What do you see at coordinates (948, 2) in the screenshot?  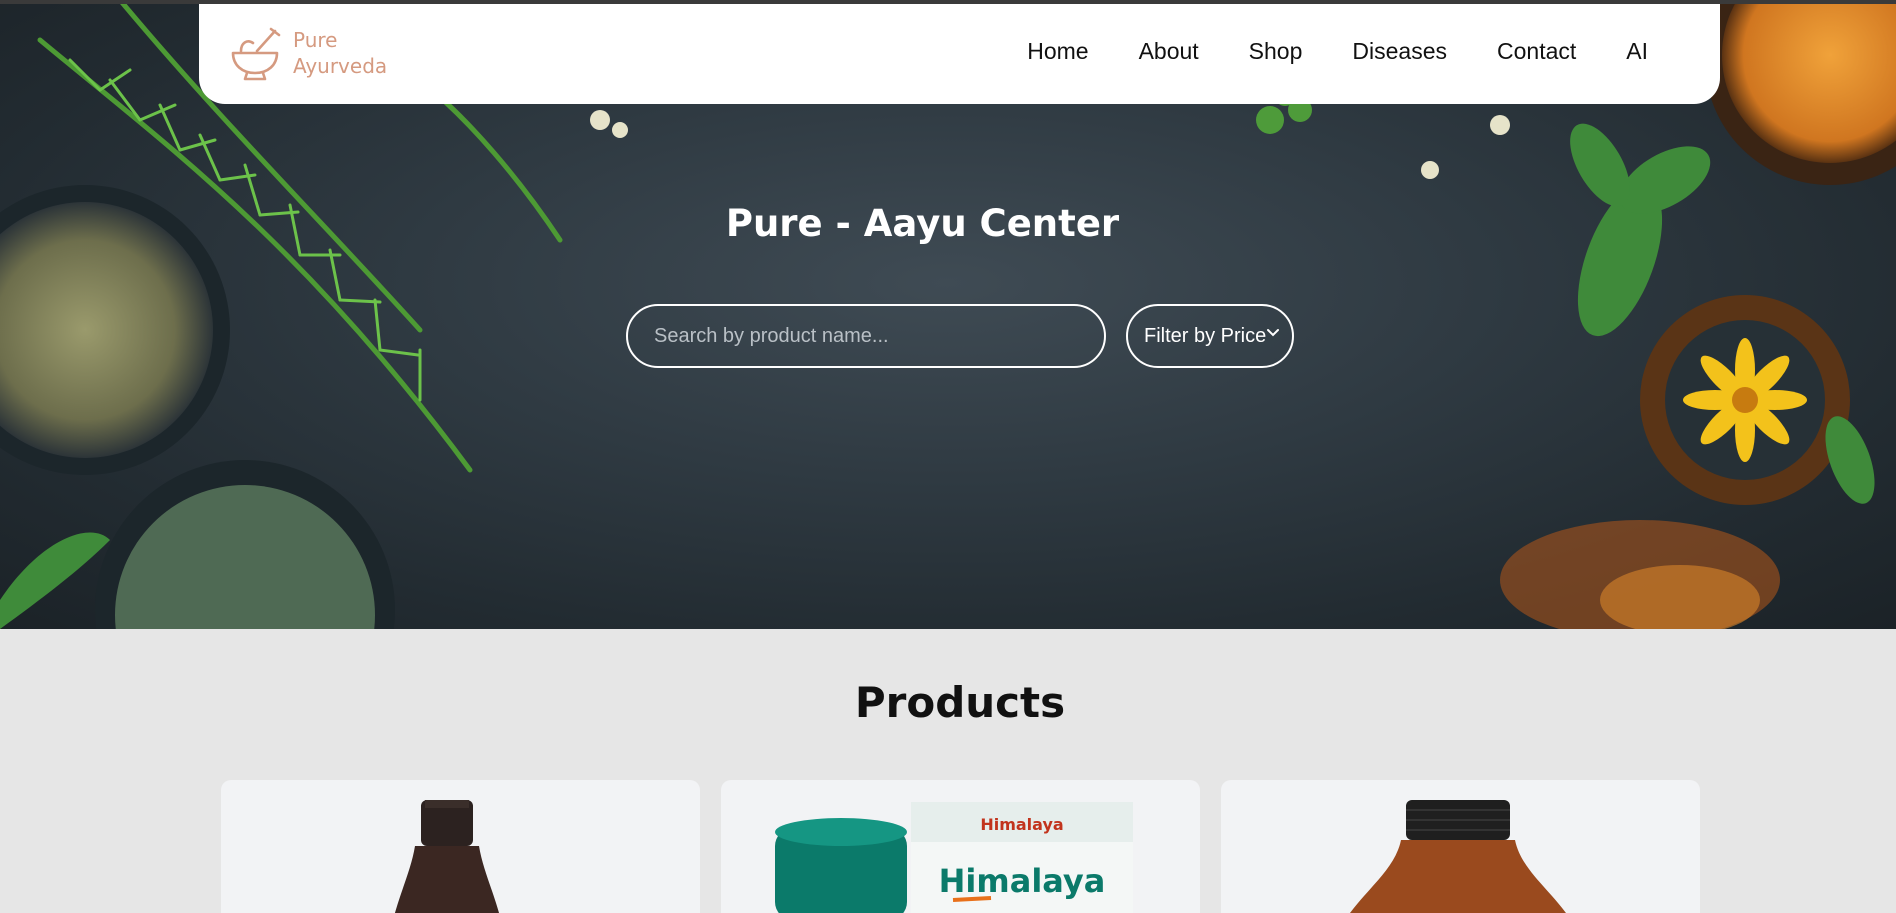 I see `window-top-strip` at bounding box center [948, 2].